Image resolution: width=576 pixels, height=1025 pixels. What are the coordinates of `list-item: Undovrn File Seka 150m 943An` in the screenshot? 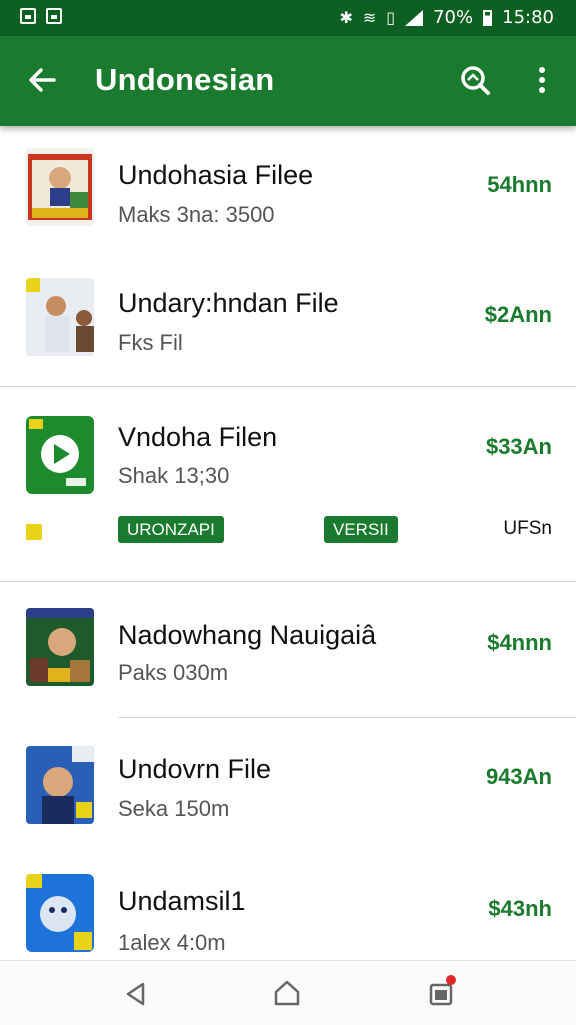 It's located at (288, 785).